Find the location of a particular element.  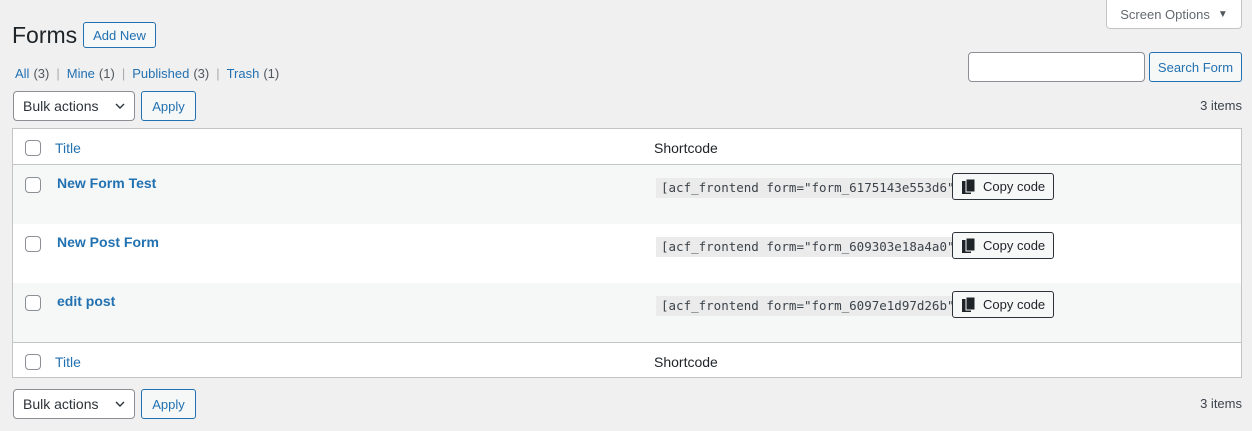

filter-trash-link: Trash is located at coordinates (243, 73).